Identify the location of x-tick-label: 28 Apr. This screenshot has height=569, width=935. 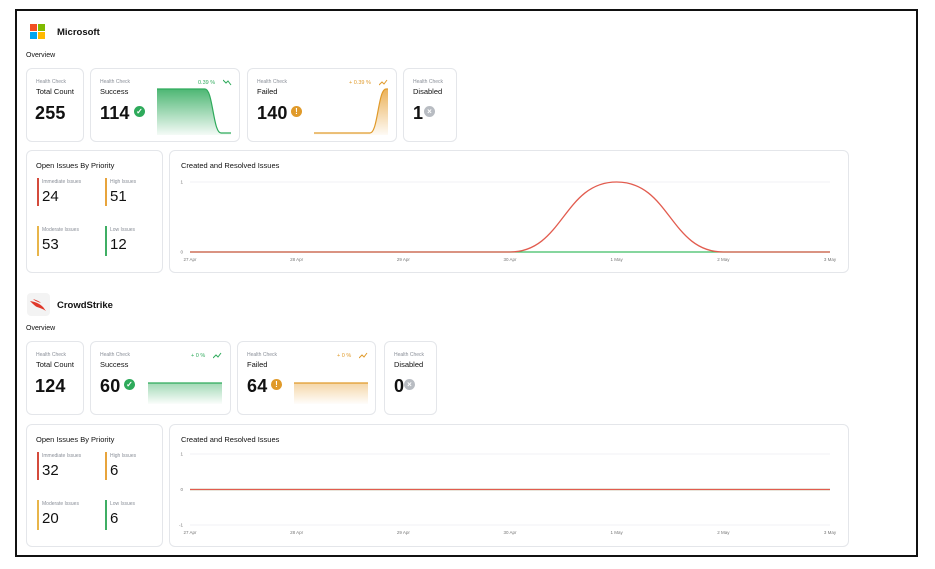
(297, 259).